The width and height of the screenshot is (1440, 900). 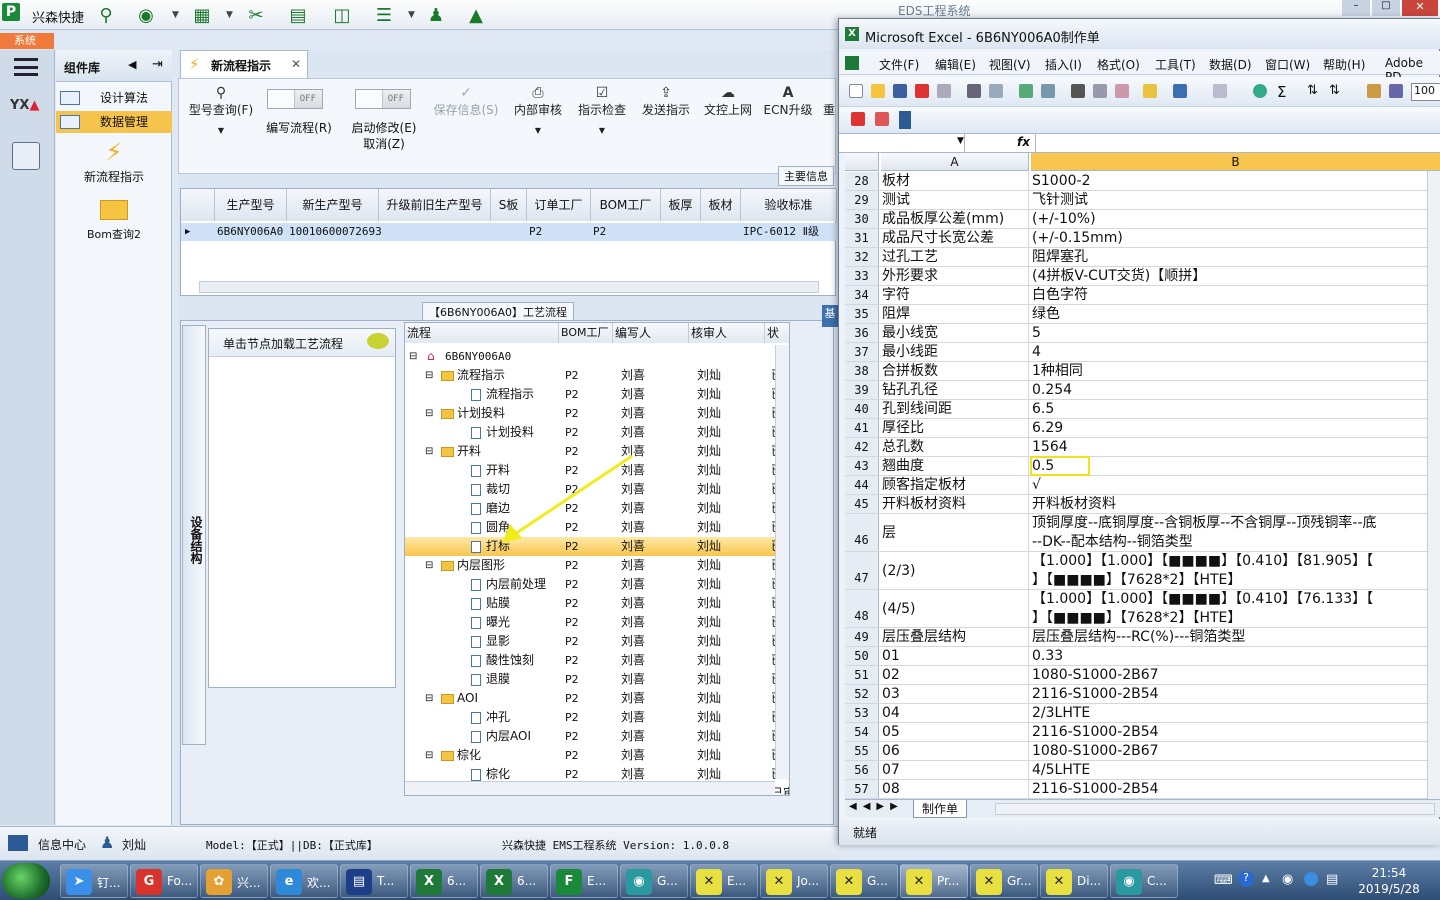 What do you see at coordinates (1420, 8) in the screenshot?
I see `close-button: ✕` at bounding box center [1420, 8].